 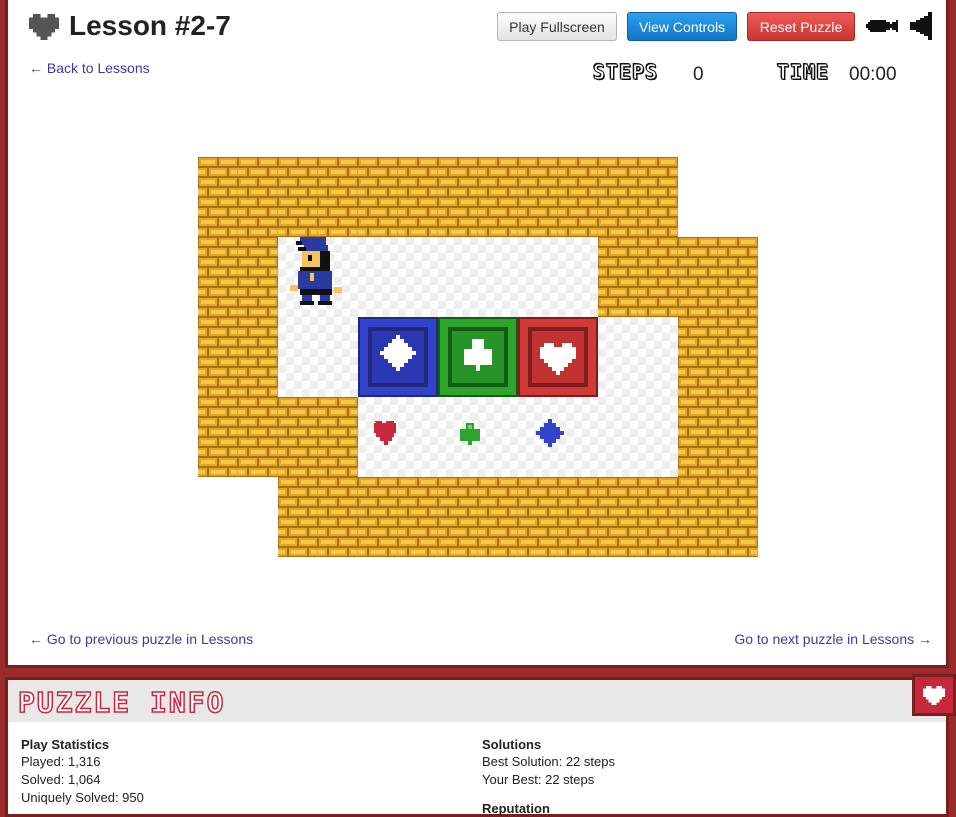 I want to click on reset-puzzle-button: Reset Puzzle, so click(x=801, y=26).